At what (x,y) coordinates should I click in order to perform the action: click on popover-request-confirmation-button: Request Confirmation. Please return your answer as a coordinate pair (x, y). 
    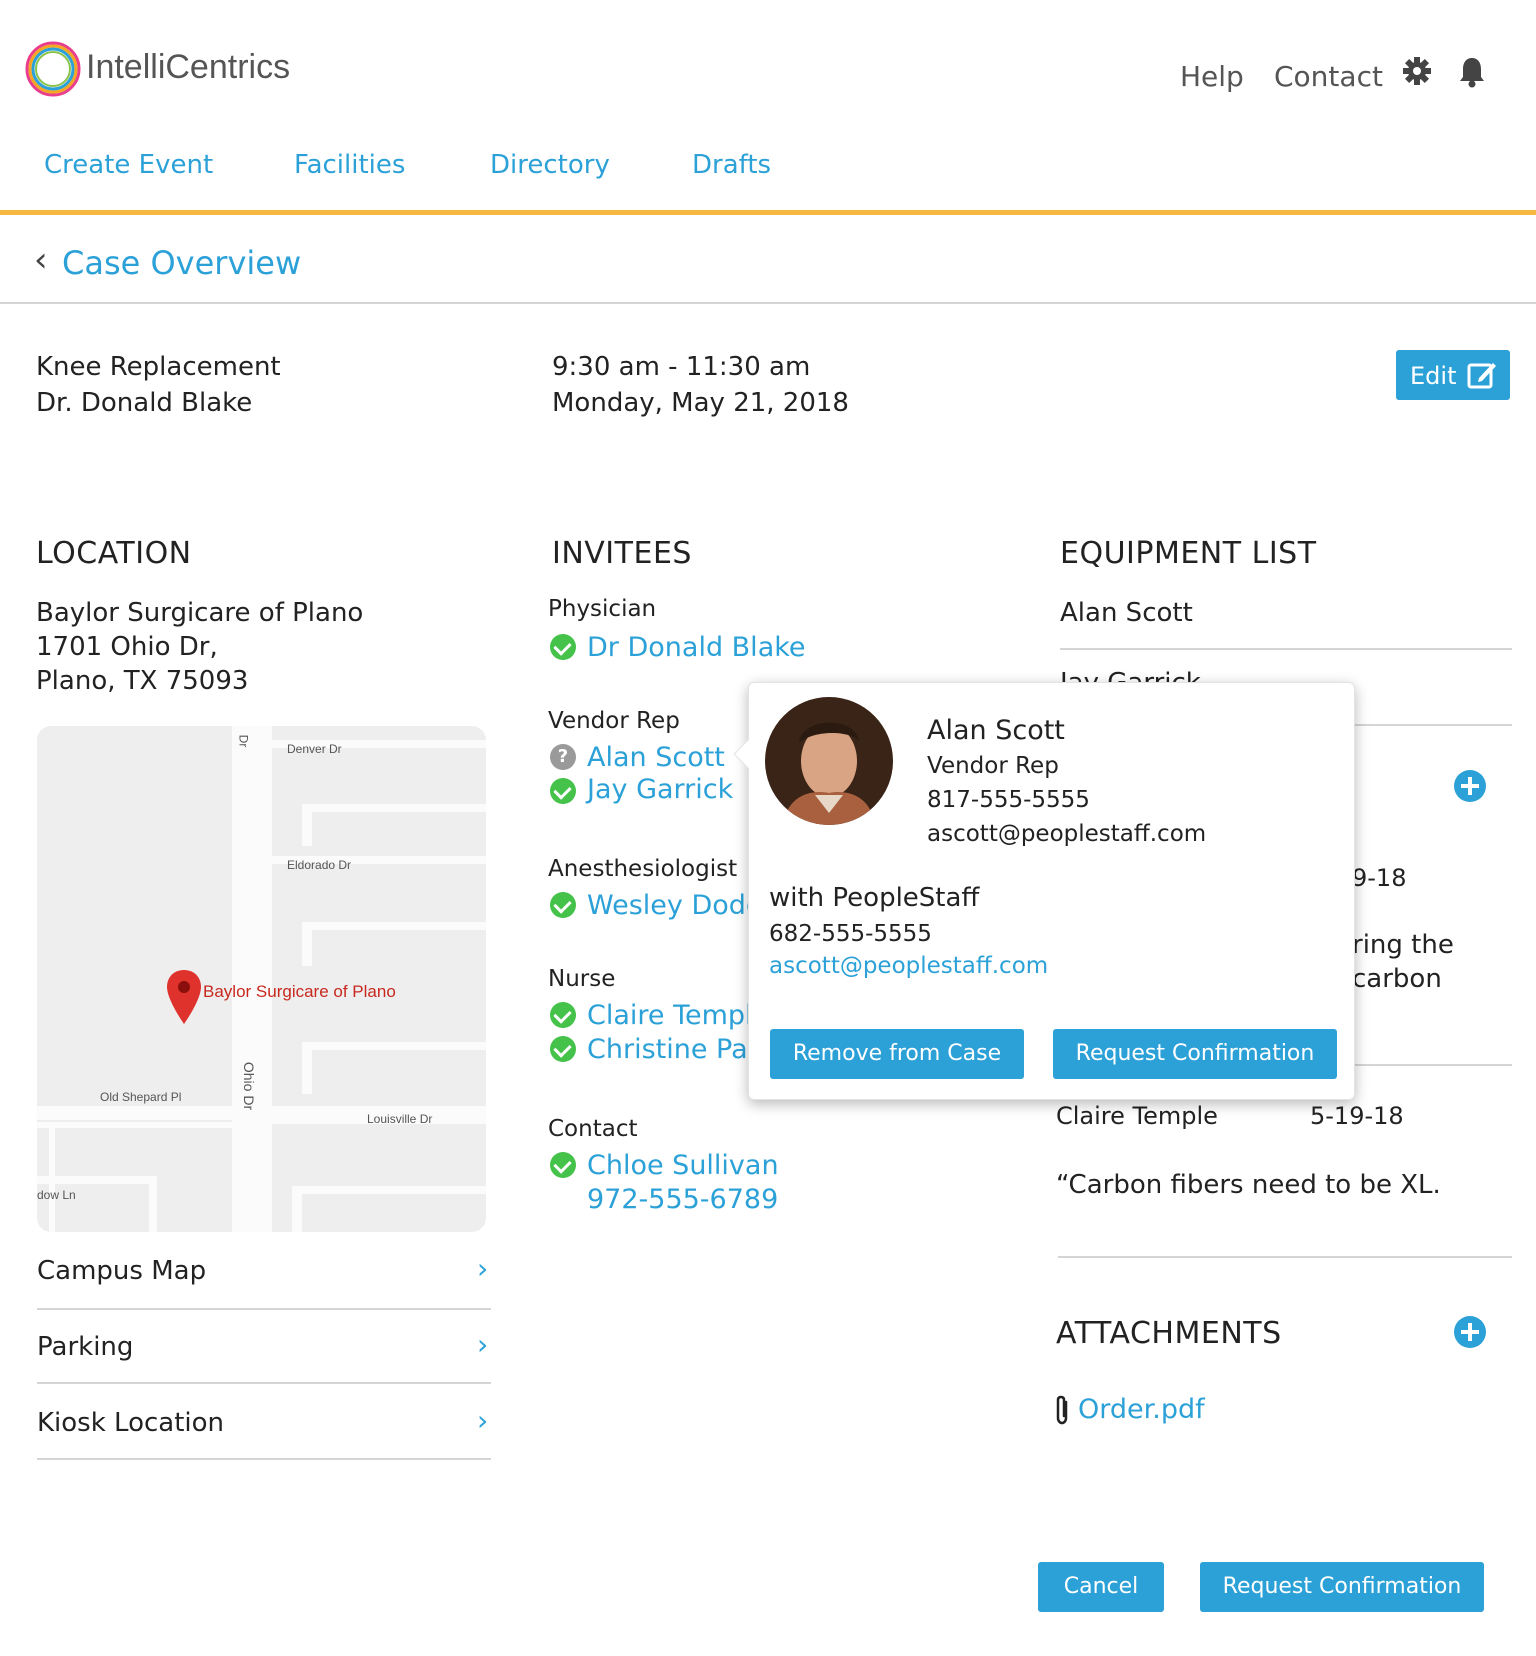
    Looking at the image, I should click on (1195, 1054).